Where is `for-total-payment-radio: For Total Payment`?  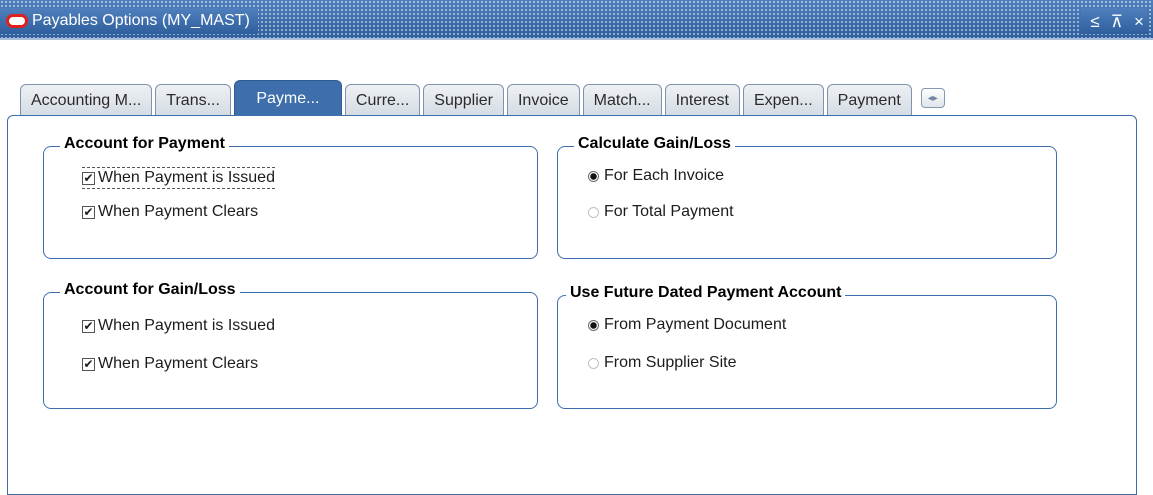 for-total-payment-radio: For Total Payment is located at coordinates (661, 212).